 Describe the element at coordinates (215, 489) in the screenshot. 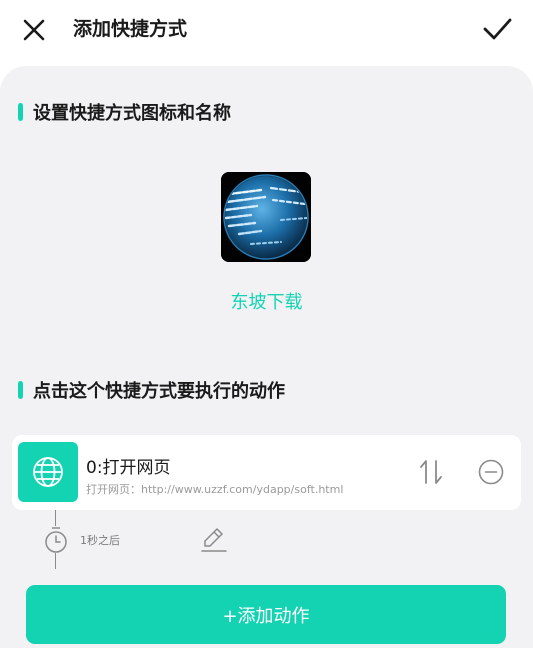

I see `action-subtitle: 打开网页：http://www.uzzf.com/ydapp/soft.html` at that location.